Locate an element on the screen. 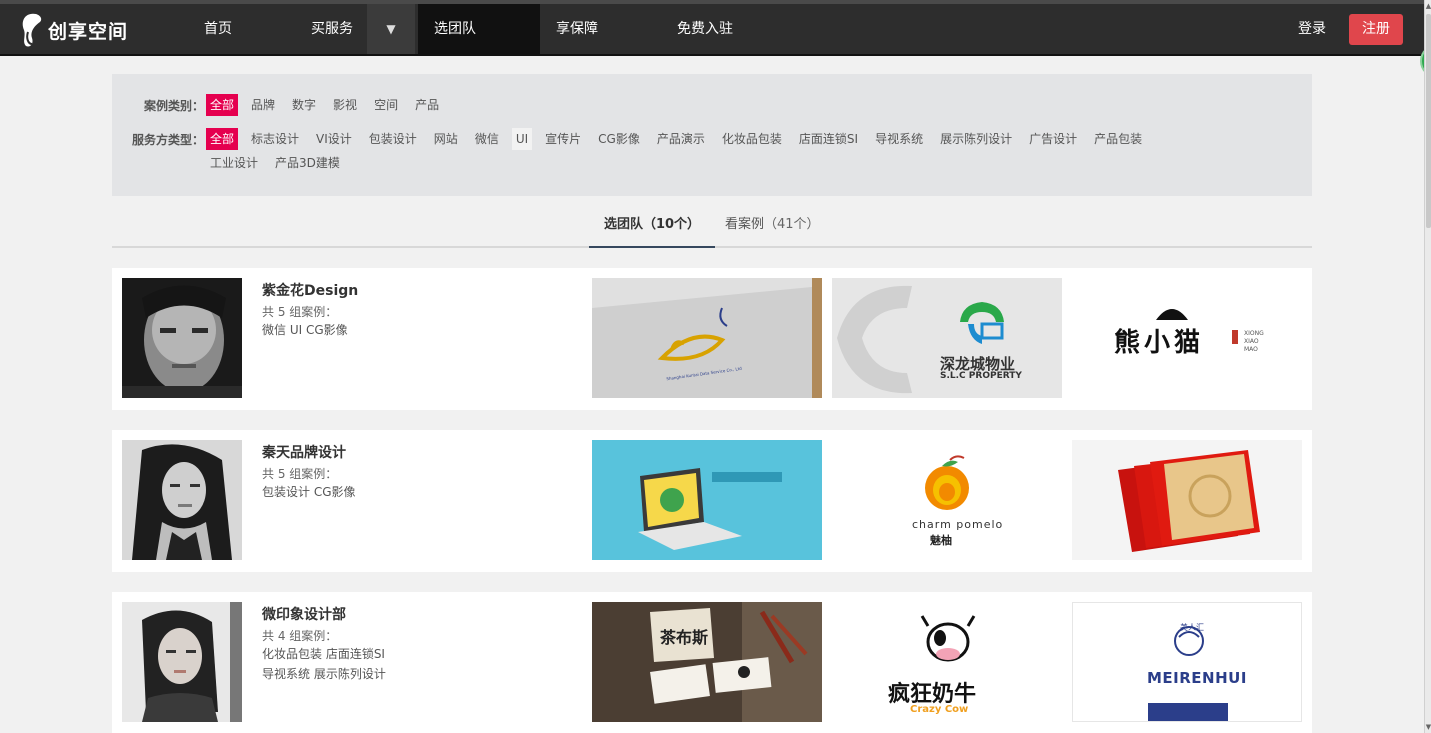 This screenshot has width=1431, height=733. case-thumbnail: 深龙城物业 S.L.C PROPERTY is located at coordinates (947, 338).